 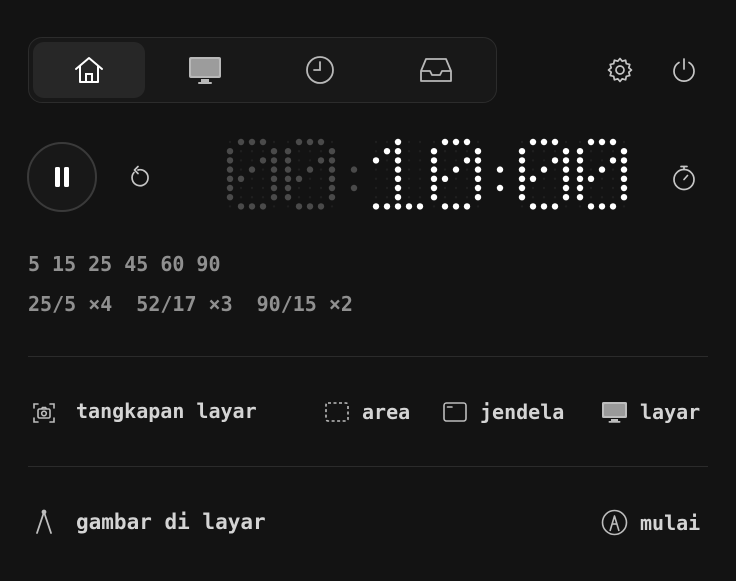 I want to click on stopwatch-button, so click(x=684, y=178).